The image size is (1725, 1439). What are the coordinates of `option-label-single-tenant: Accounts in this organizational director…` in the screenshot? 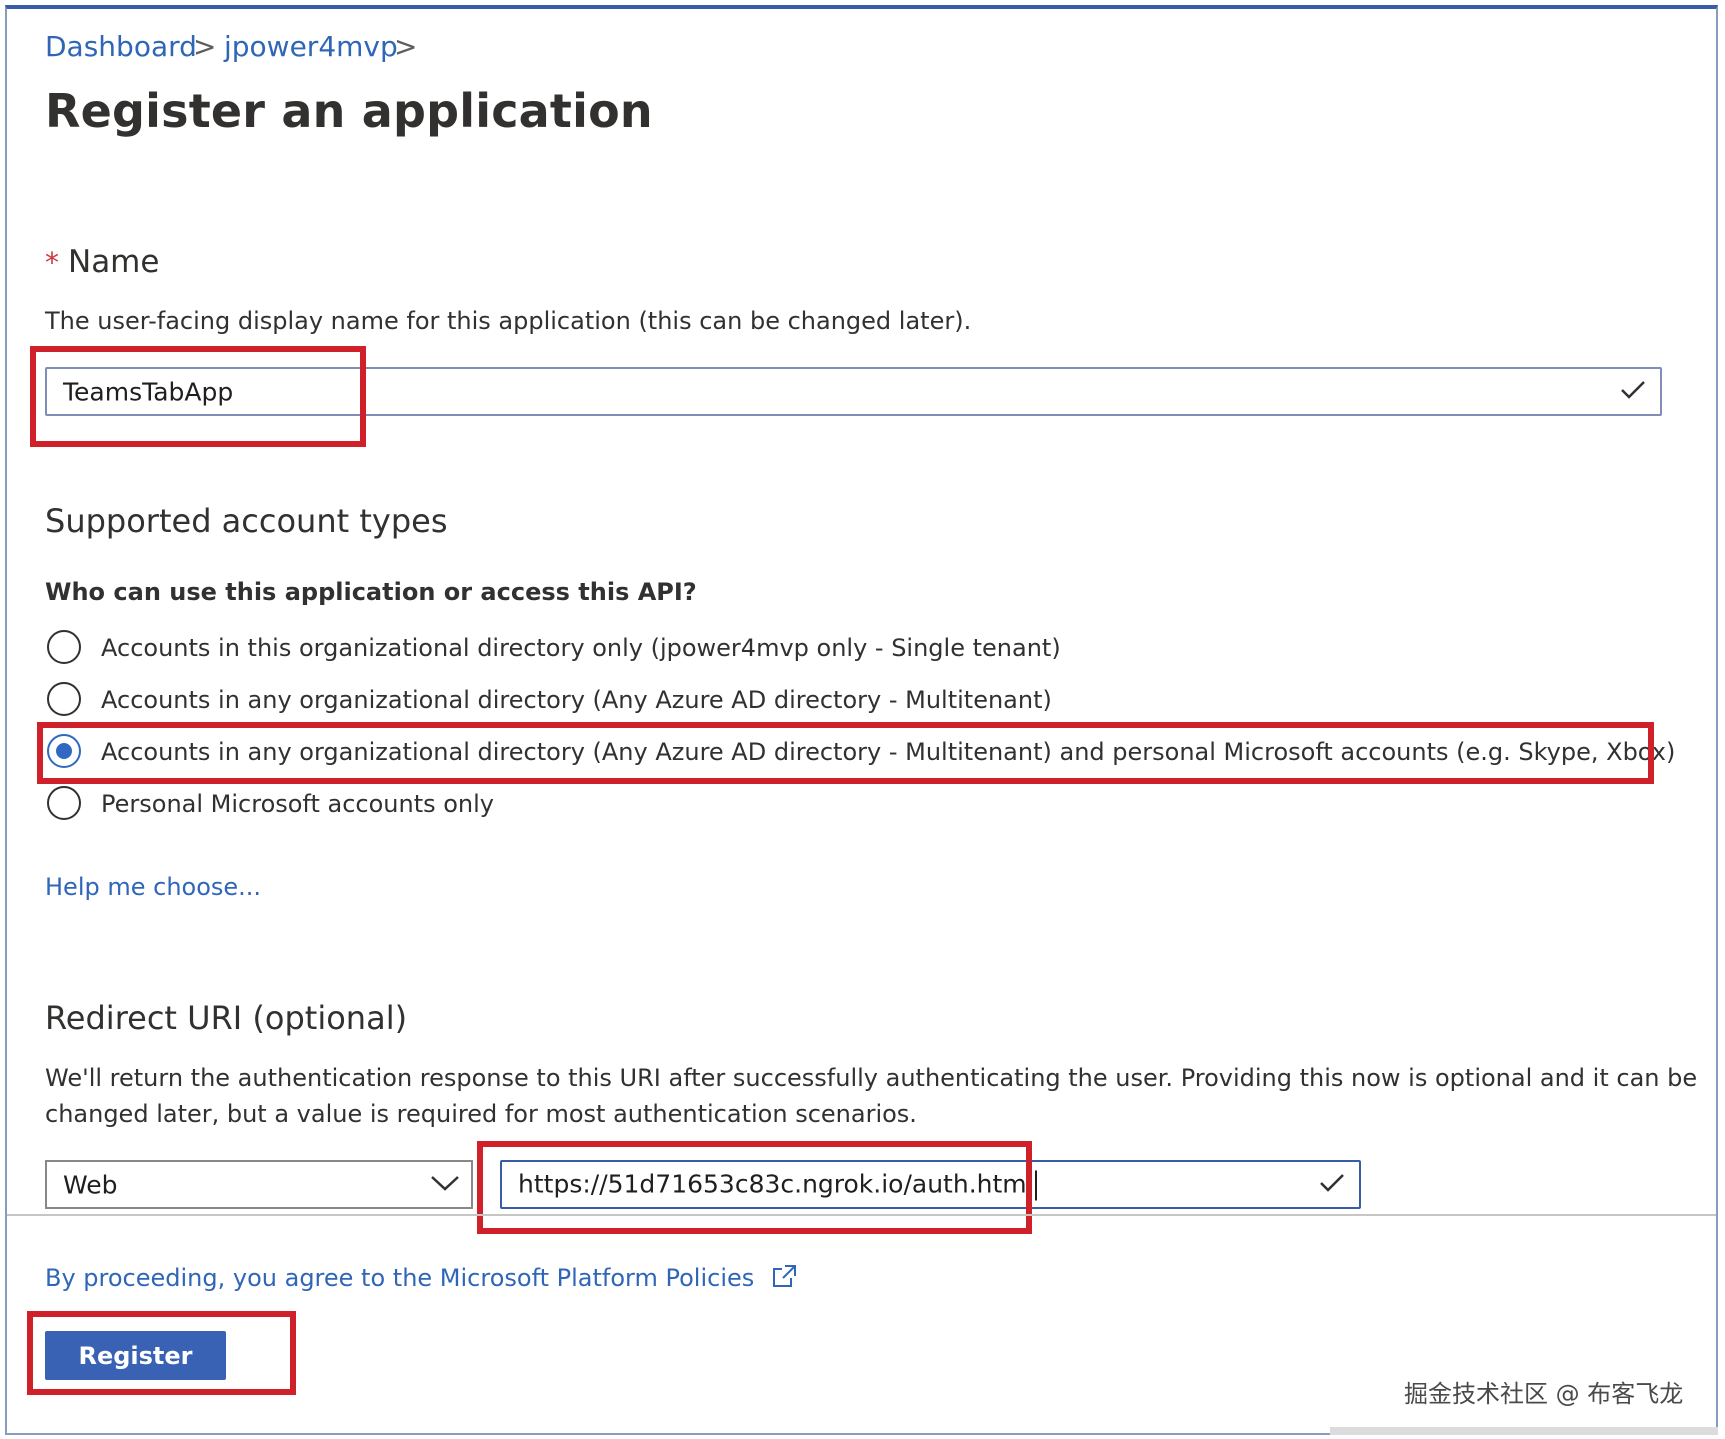 It's located at (581, 648).